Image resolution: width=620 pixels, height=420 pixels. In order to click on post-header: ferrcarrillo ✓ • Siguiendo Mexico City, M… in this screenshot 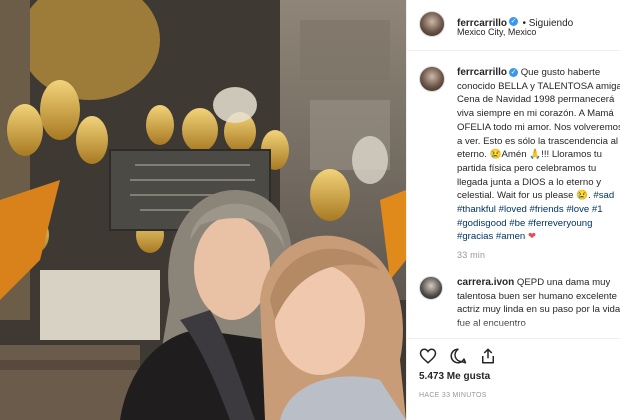, I will do `click(513, 25)`.